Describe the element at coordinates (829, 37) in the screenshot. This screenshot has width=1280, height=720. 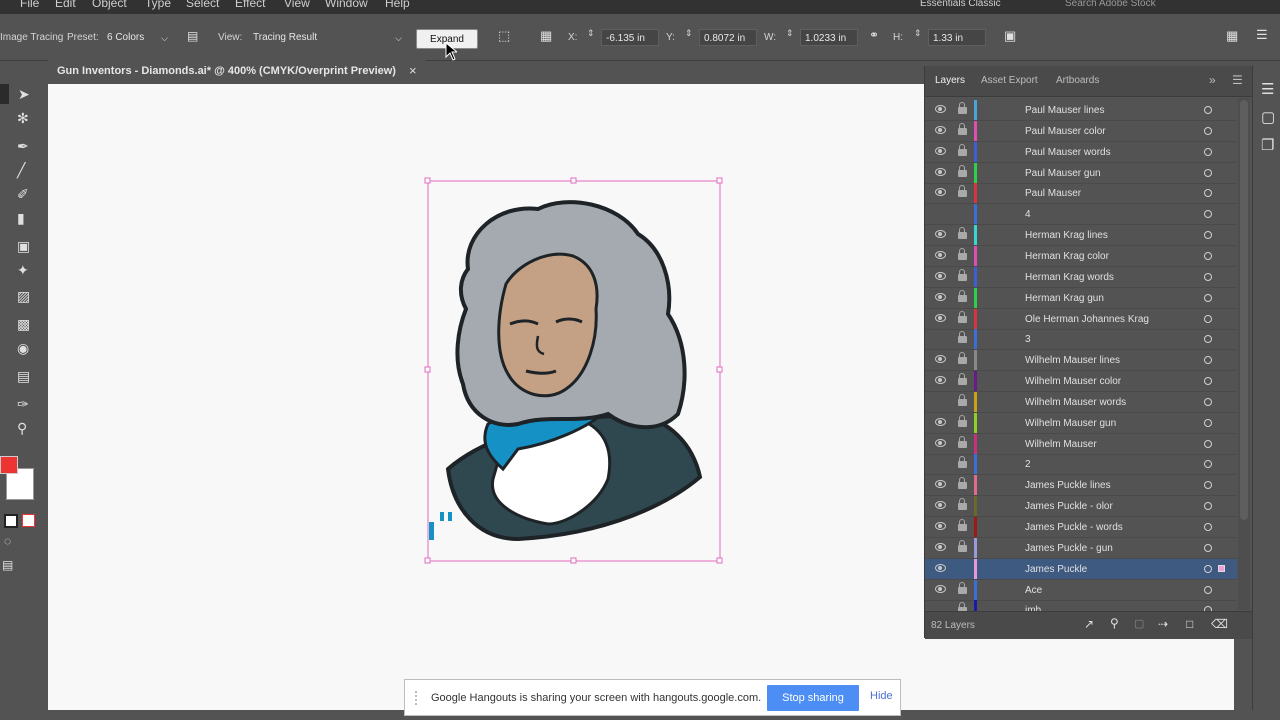
I see `w-field: 1.0233 in` at that location.